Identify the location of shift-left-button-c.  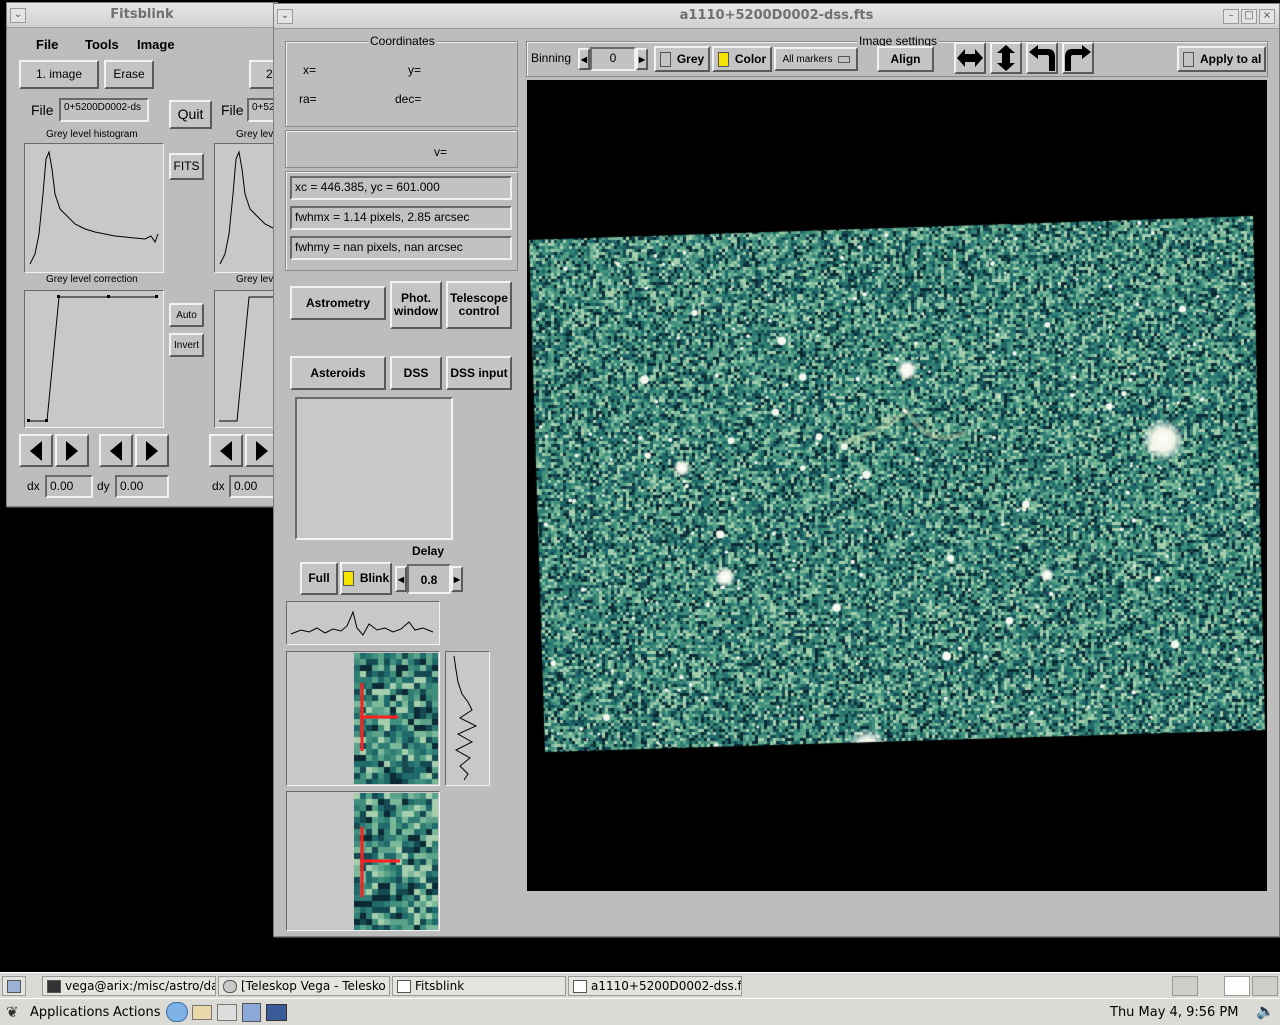
(226, 450).